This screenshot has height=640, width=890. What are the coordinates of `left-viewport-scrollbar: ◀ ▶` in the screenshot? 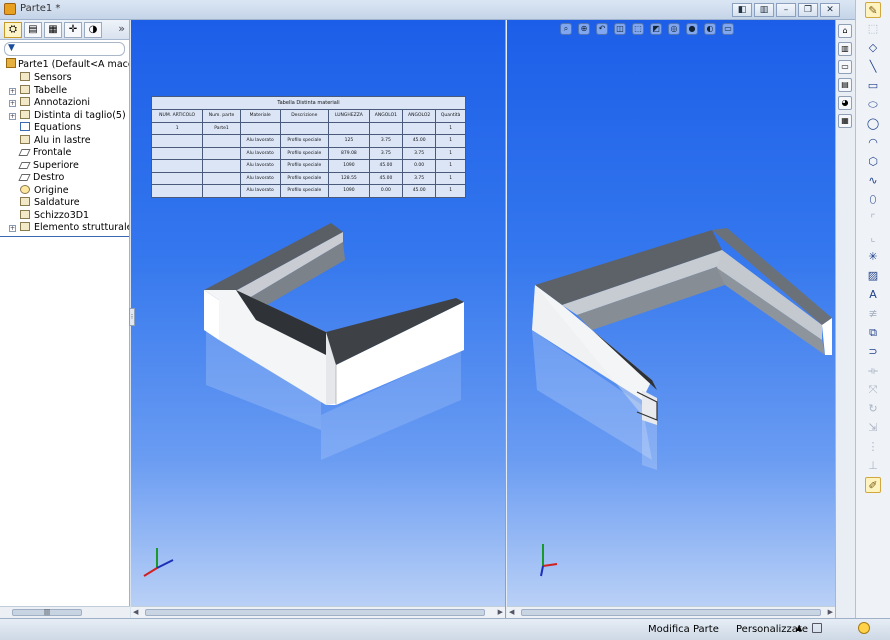 It's located at (318, 612).